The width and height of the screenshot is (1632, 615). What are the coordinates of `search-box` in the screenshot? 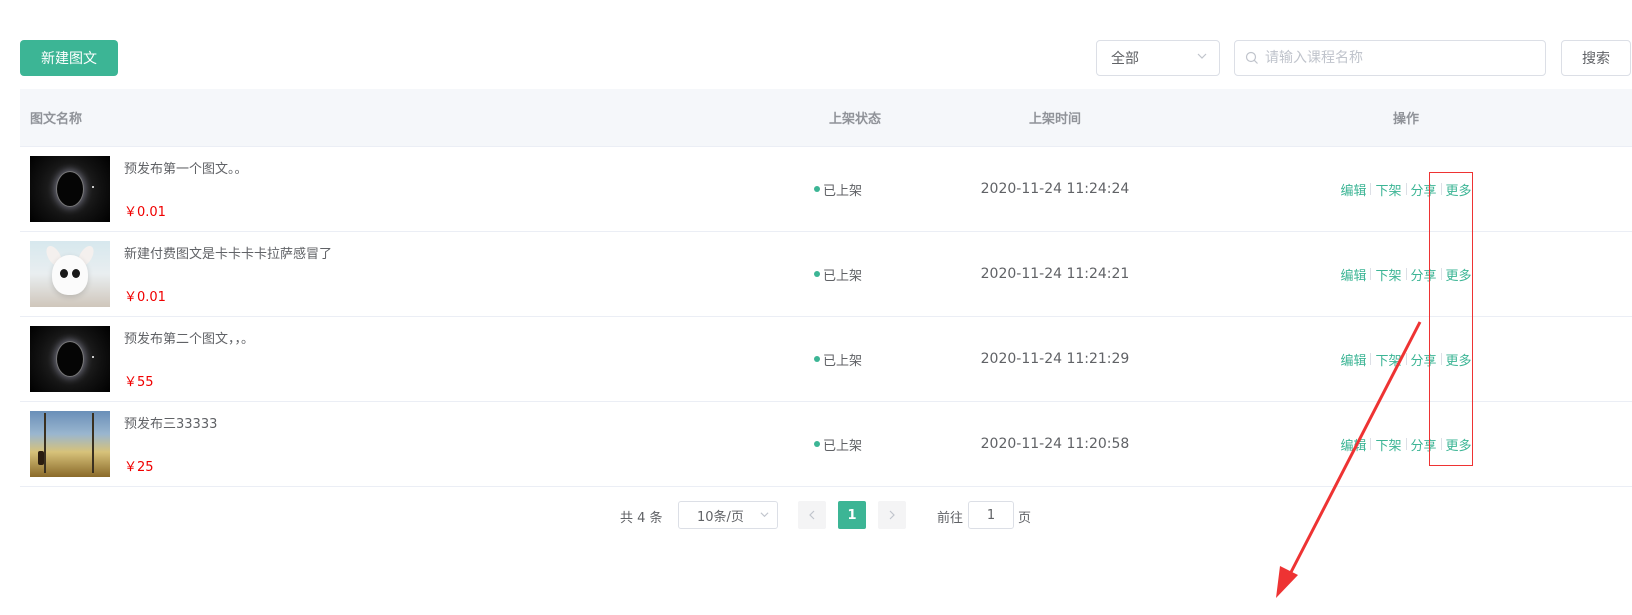 It's located at (1390, 58).